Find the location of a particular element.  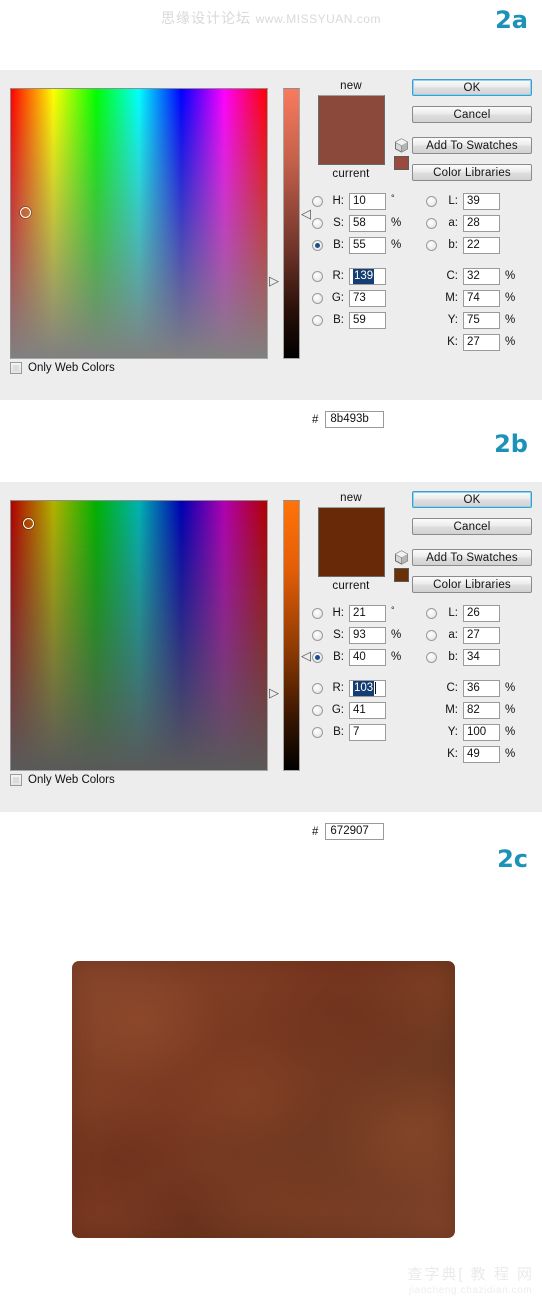

field-row-h-b: H: 21 ° is located at coordinates (356, 613).